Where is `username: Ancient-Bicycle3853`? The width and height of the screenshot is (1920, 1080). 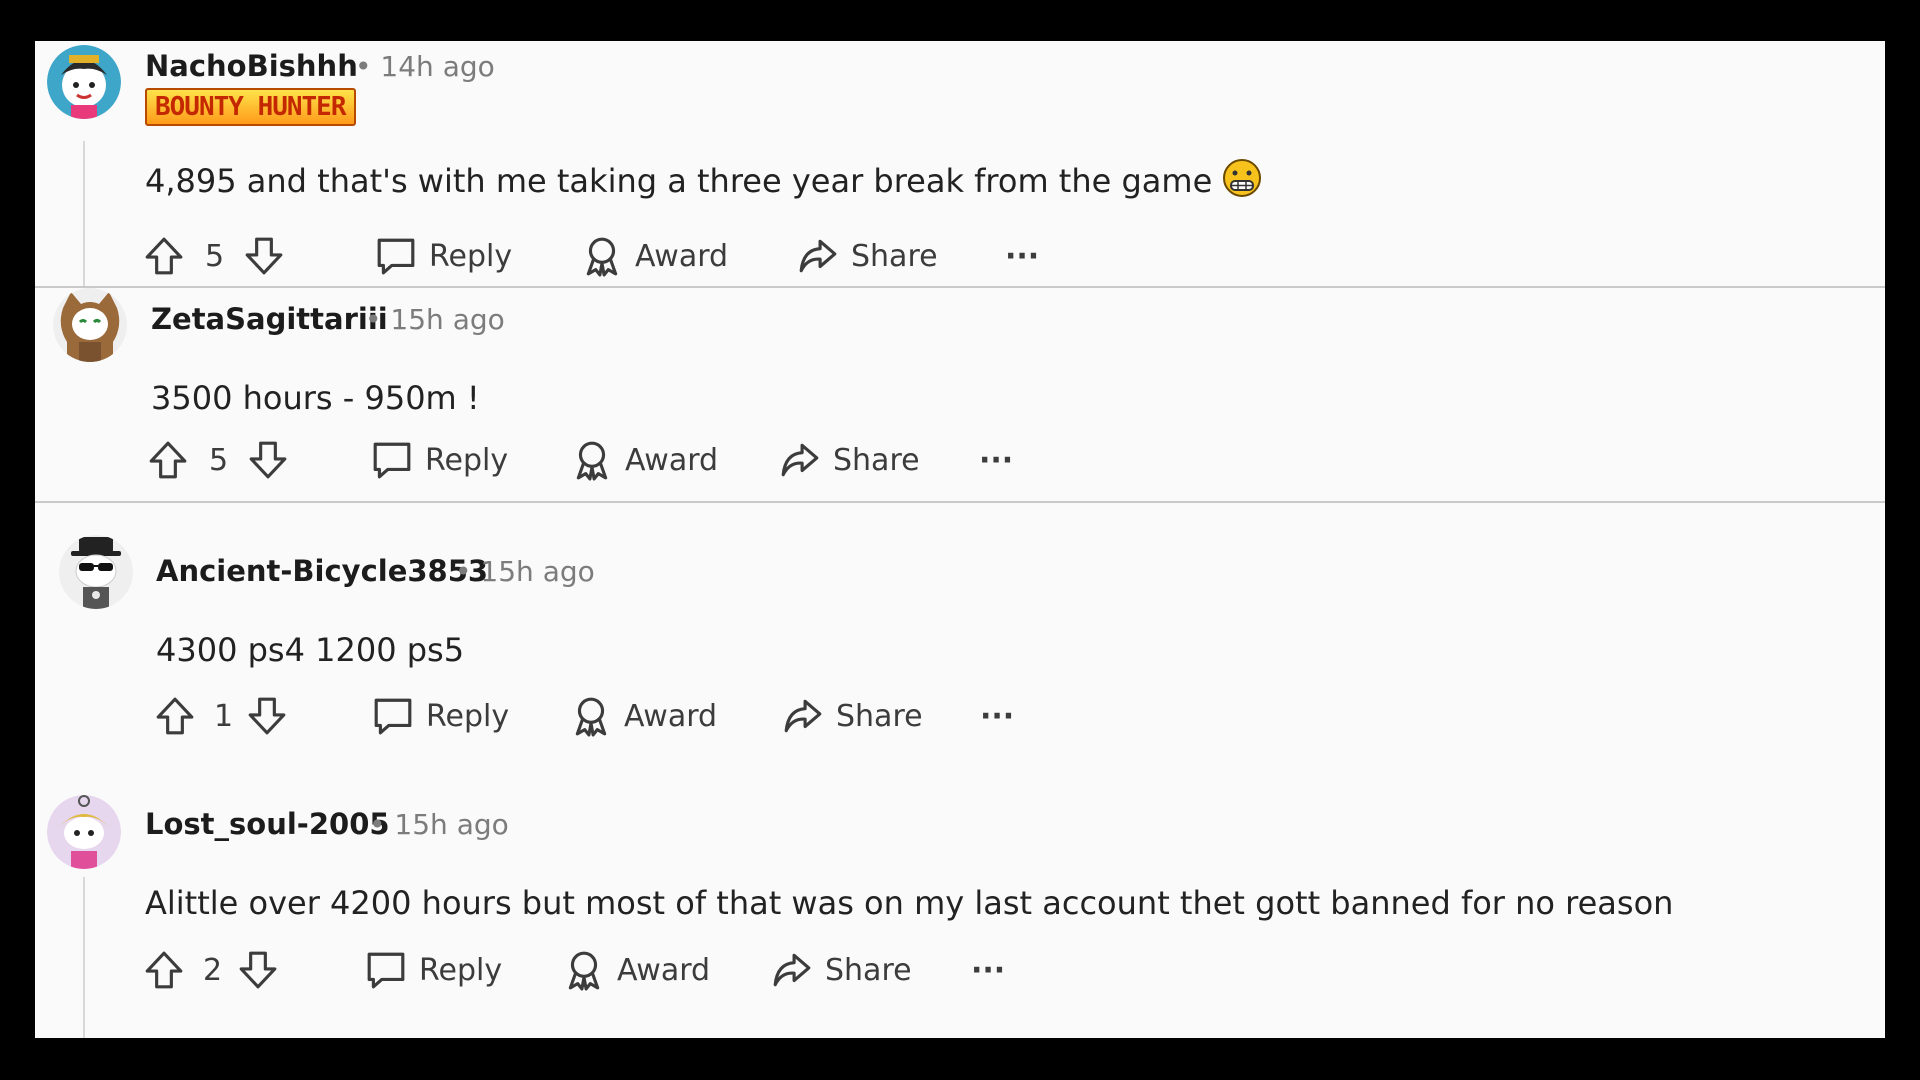
username: Ancient-Bicycle3853 is located at coordinates (322, 571).